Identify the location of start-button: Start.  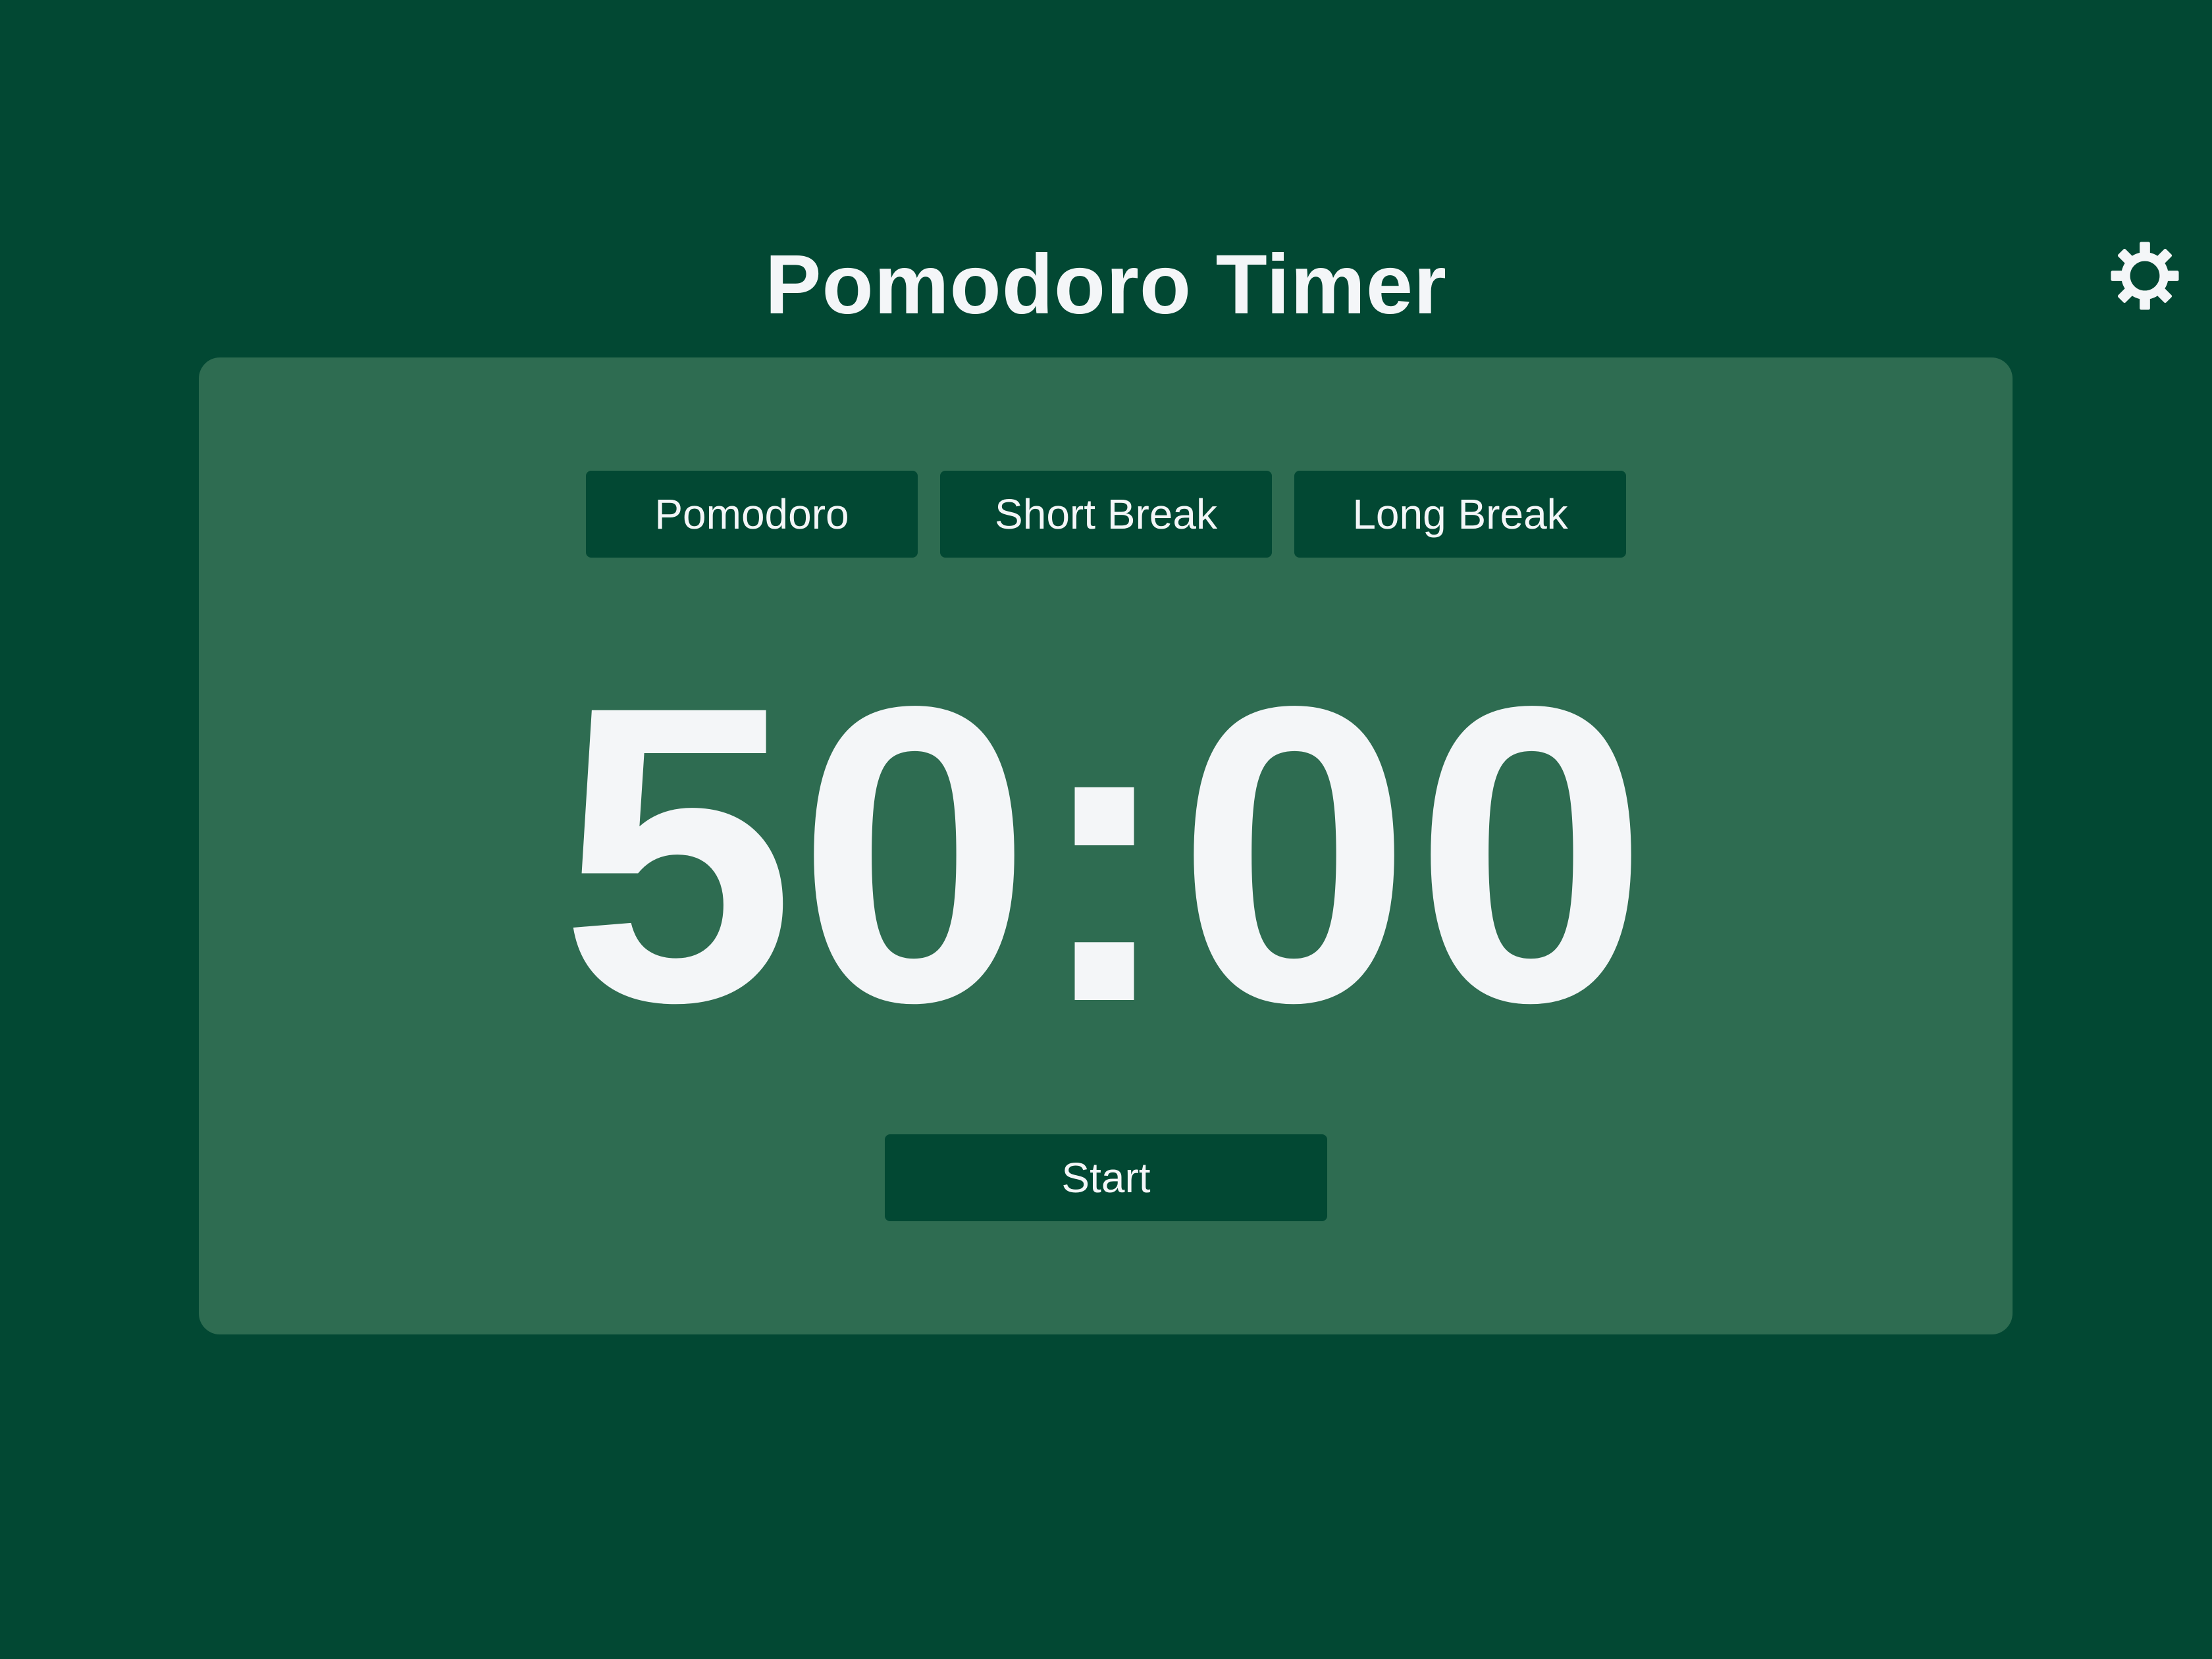
(1106, 1177).